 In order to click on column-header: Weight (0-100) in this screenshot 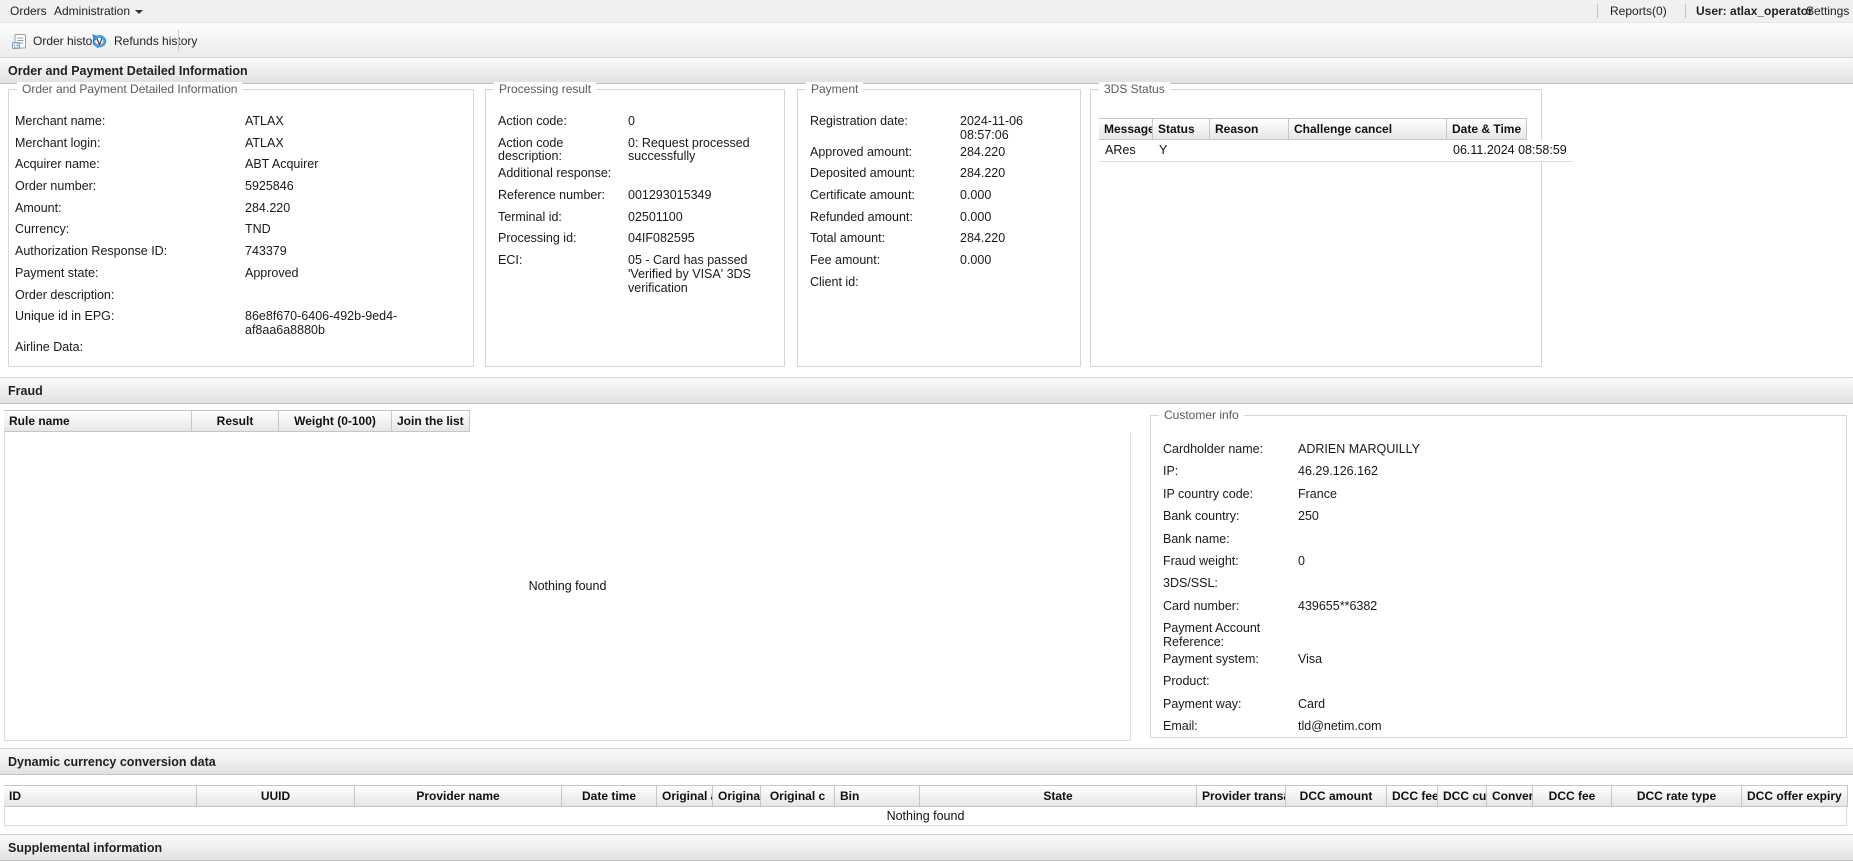, I will do `click(335, 421)`.